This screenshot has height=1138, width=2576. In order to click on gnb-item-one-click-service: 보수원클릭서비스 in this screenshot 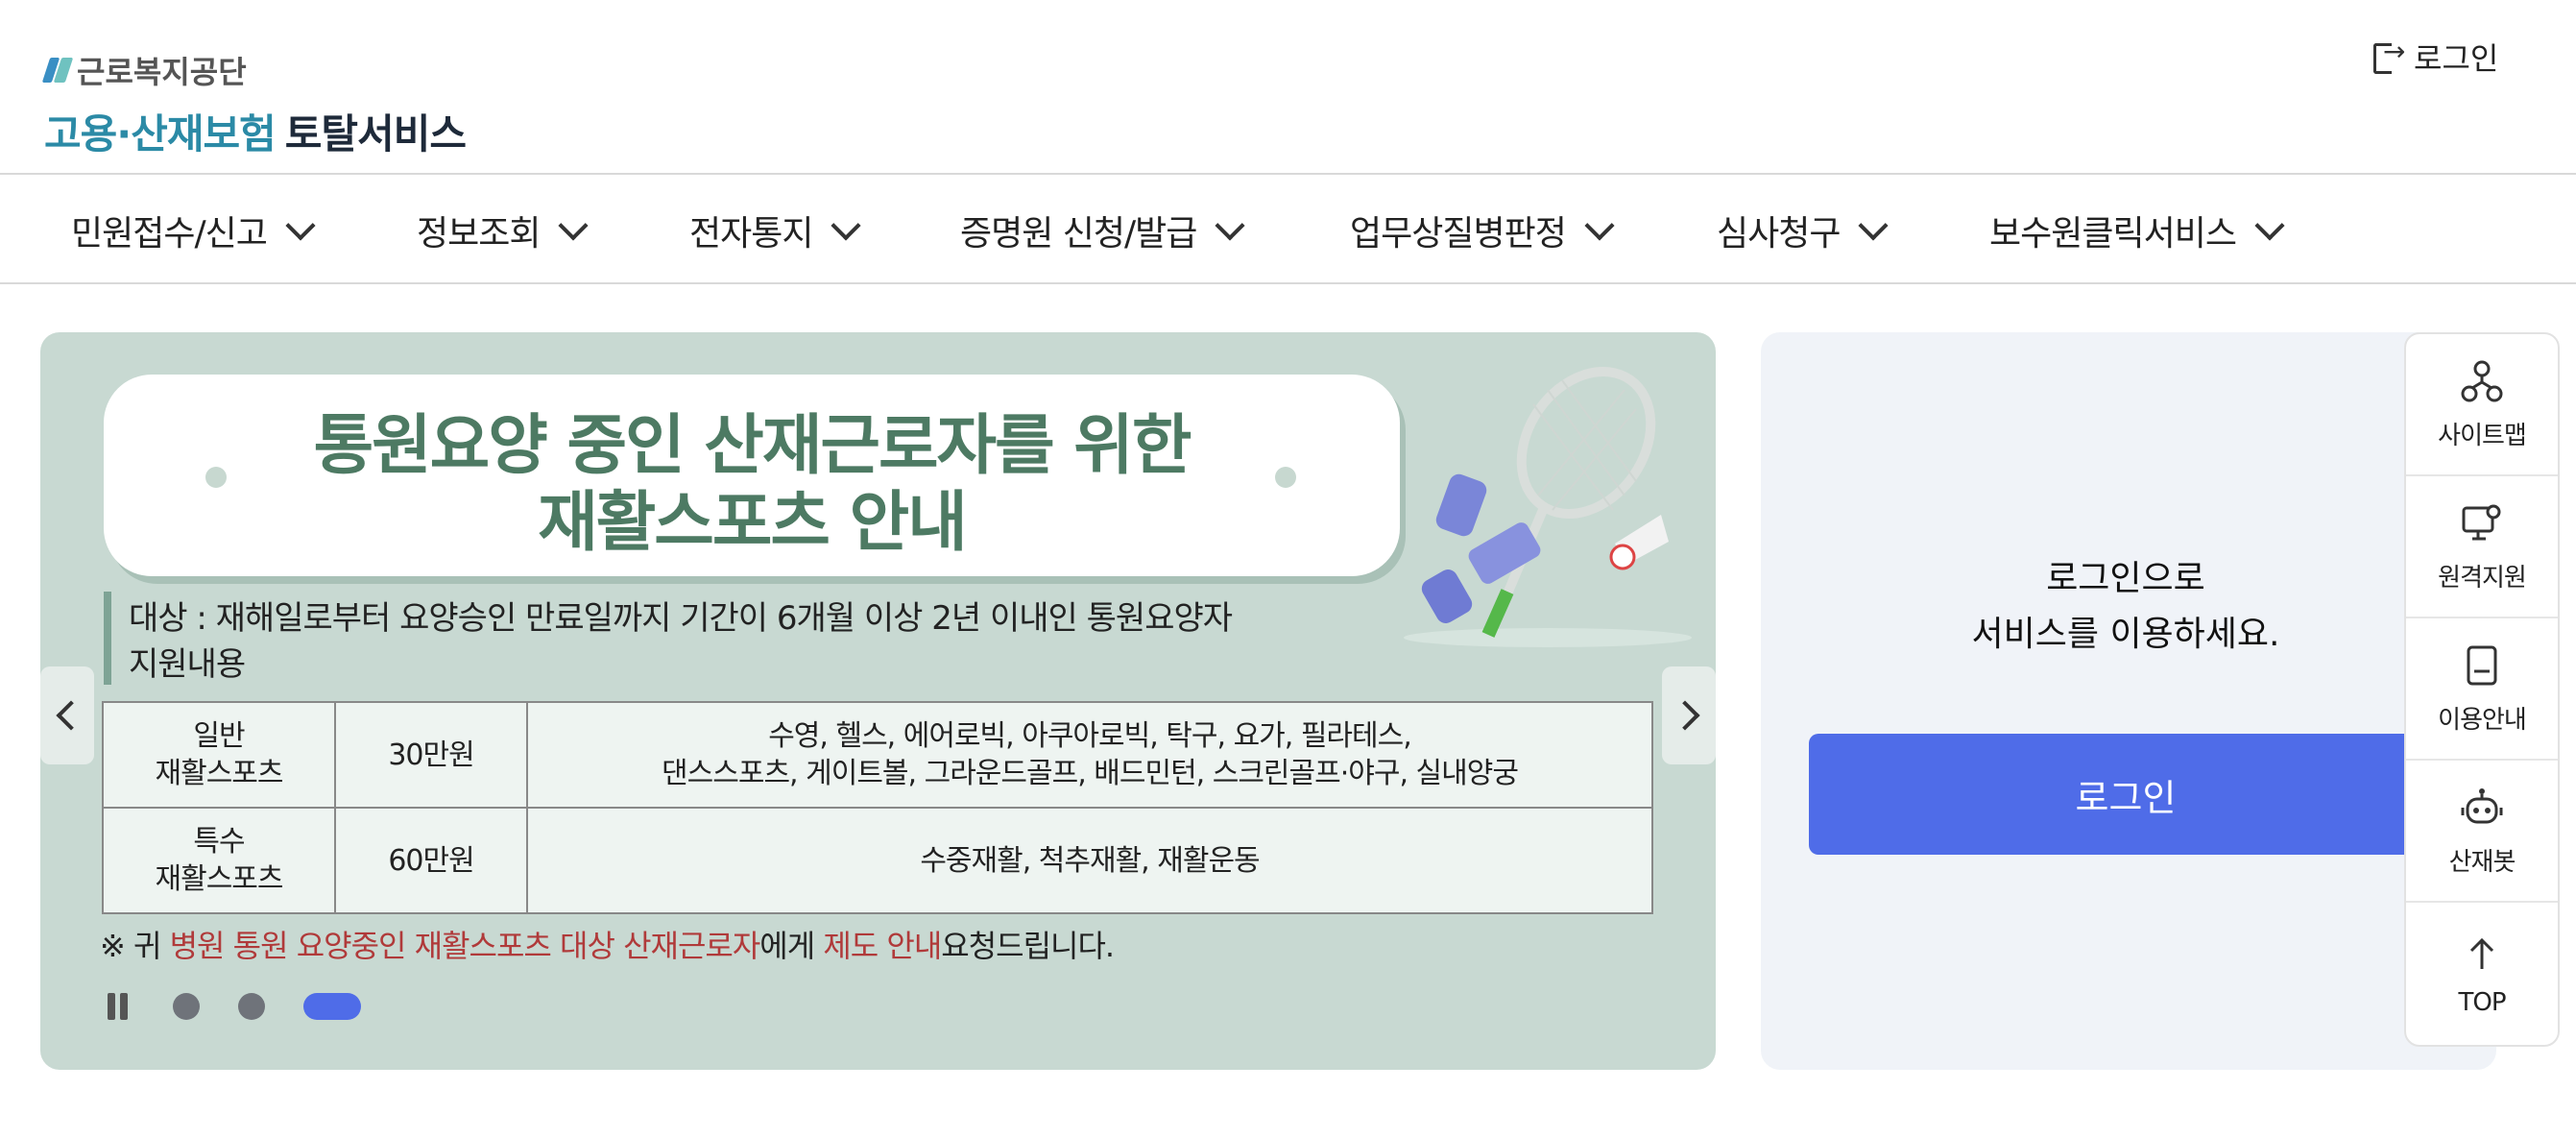, I will do `click(2137, 230)`.